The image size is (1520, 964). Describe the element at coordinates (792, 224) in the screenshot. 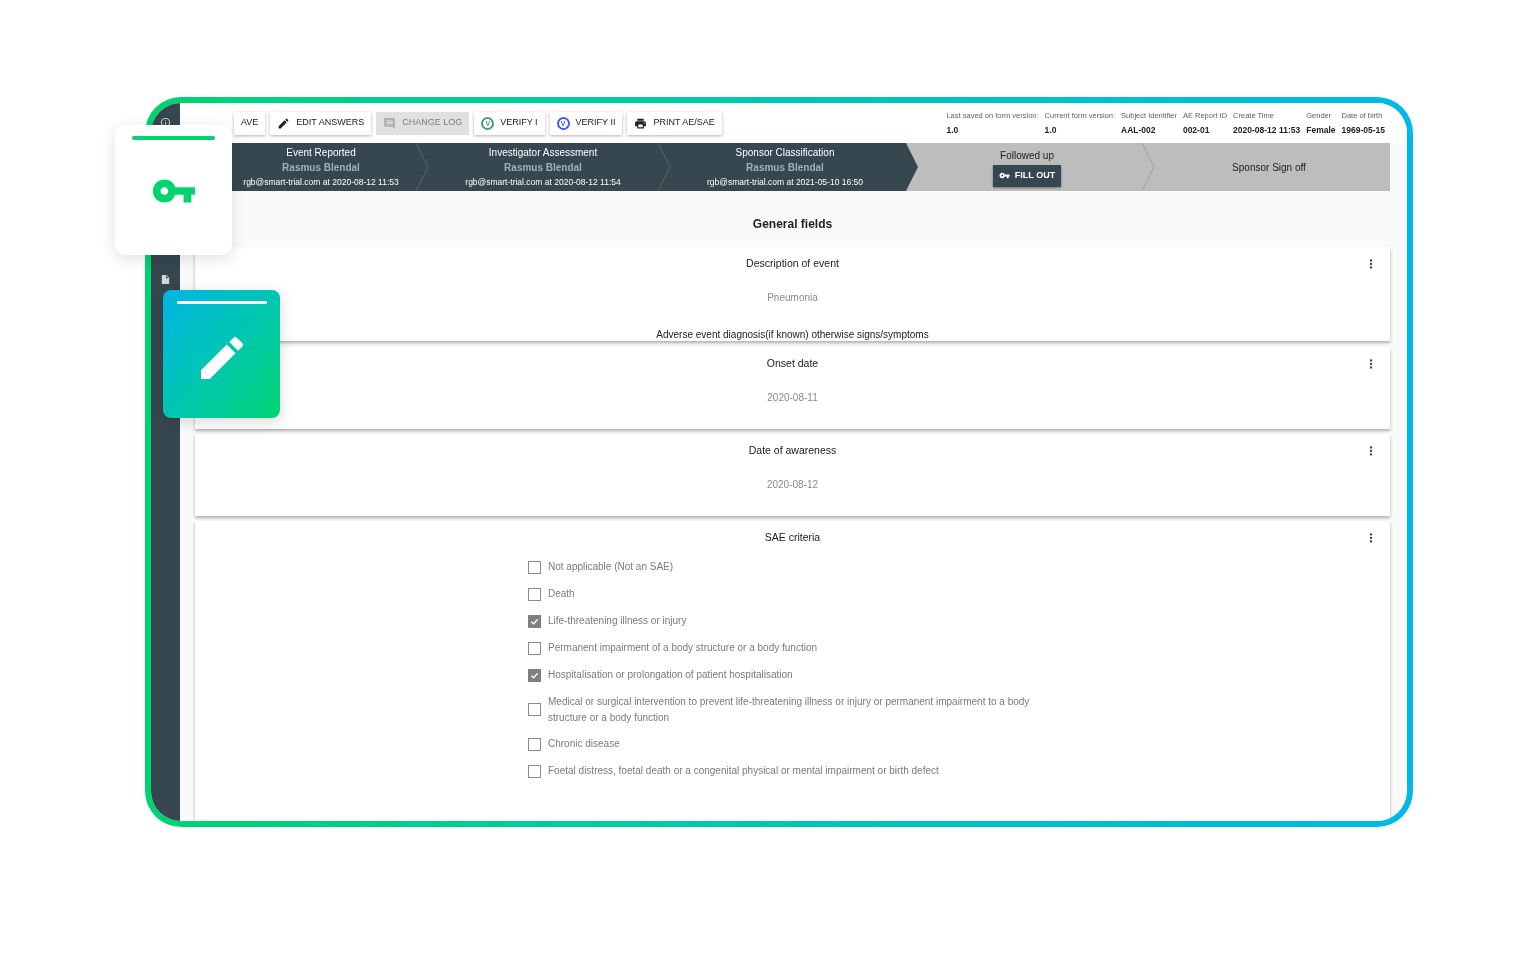

I see `section-title: General fields` at that location.